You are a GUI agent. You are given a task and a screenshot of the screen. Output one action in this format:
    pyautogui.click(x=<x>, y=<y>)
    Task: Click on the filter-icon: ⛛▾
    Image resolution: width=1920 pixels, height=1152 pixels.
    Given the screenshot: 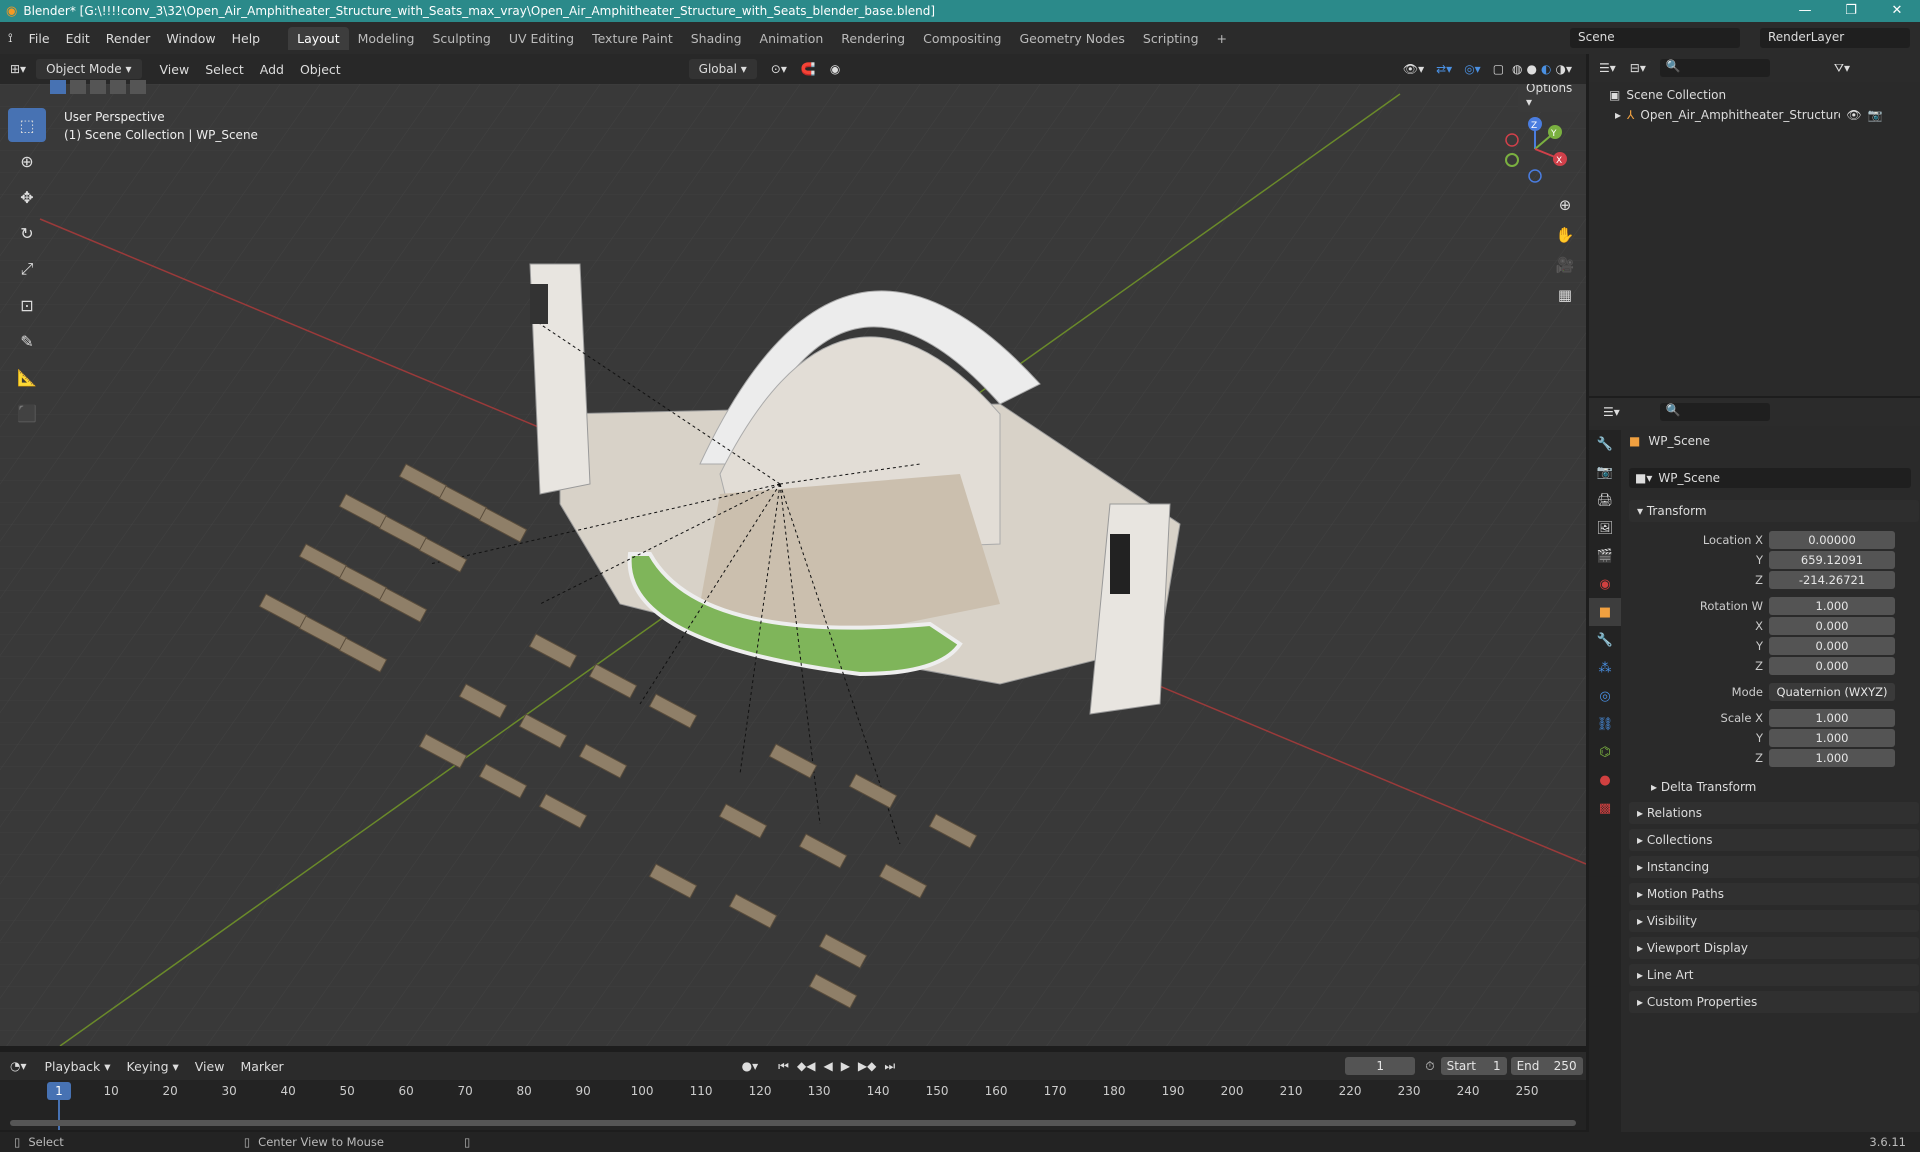 What is the action you would take?
    pyautogui.click(x=1842, y=68)
    